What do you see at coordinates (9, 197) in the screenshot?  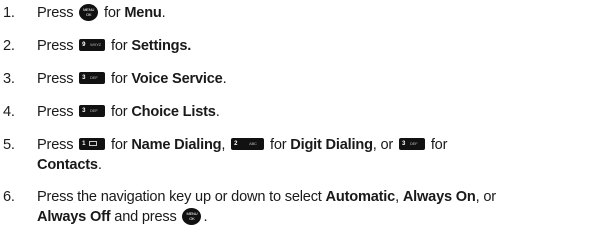 I see `step-number: 6.` at bounding box center [9, 197].